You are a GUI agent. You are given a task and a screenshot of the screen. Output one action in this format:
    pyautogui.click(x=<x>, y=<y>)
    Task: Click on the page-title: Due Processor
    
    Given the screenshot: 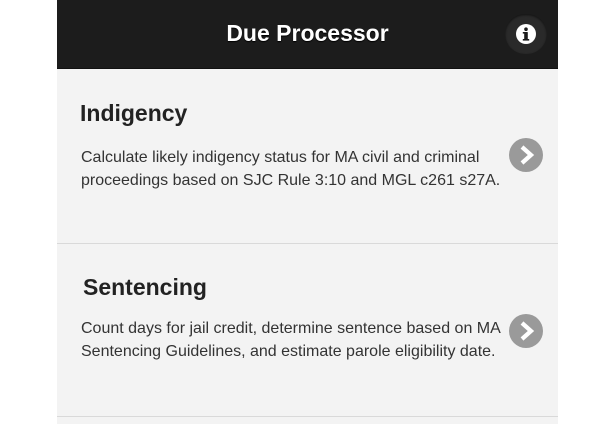 What is the action you would take?
    pyautogui.click(x=307, y=33)
    